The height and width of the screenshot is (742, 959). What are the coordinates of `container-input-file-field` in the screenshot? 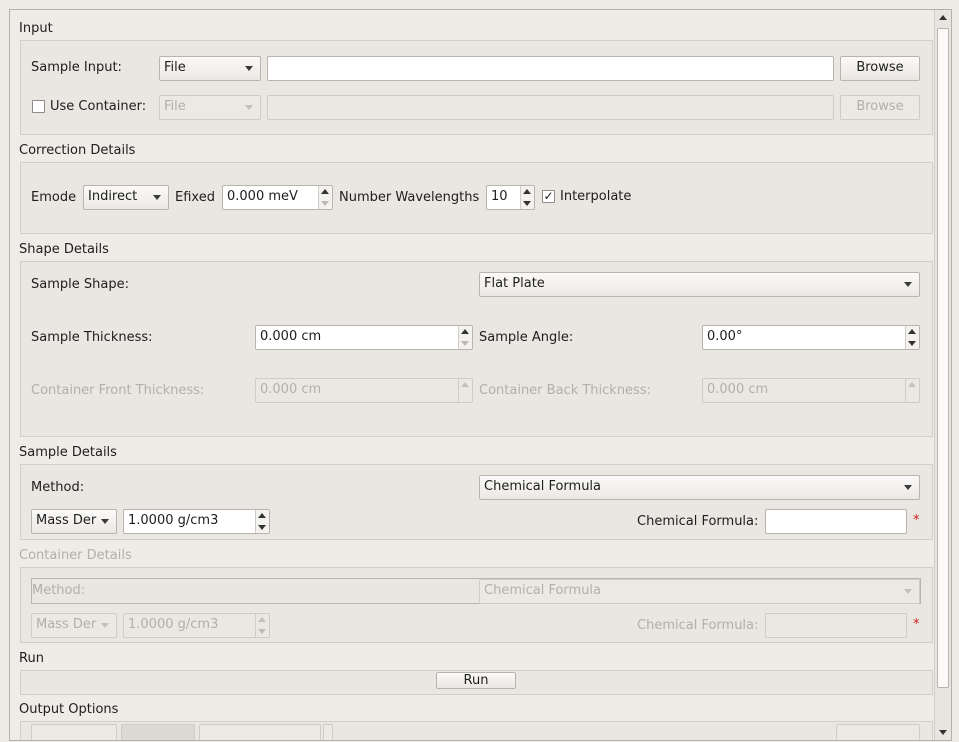 It's located at (550, 107).